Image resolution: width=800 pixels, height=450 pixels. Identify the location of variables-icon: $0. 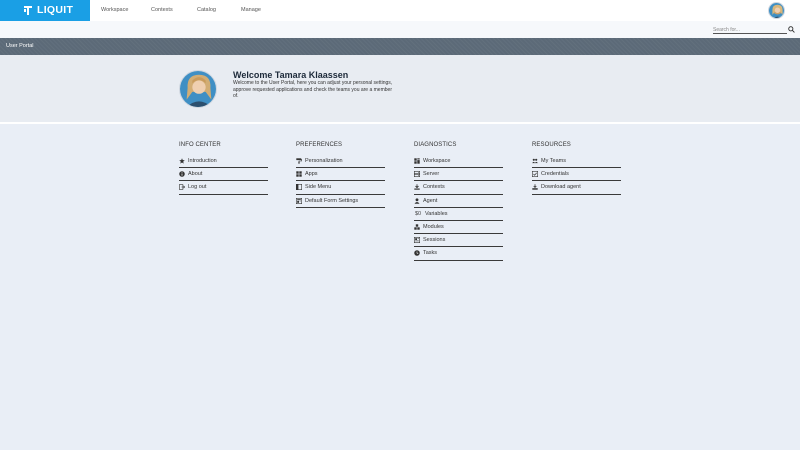
(418, 213).